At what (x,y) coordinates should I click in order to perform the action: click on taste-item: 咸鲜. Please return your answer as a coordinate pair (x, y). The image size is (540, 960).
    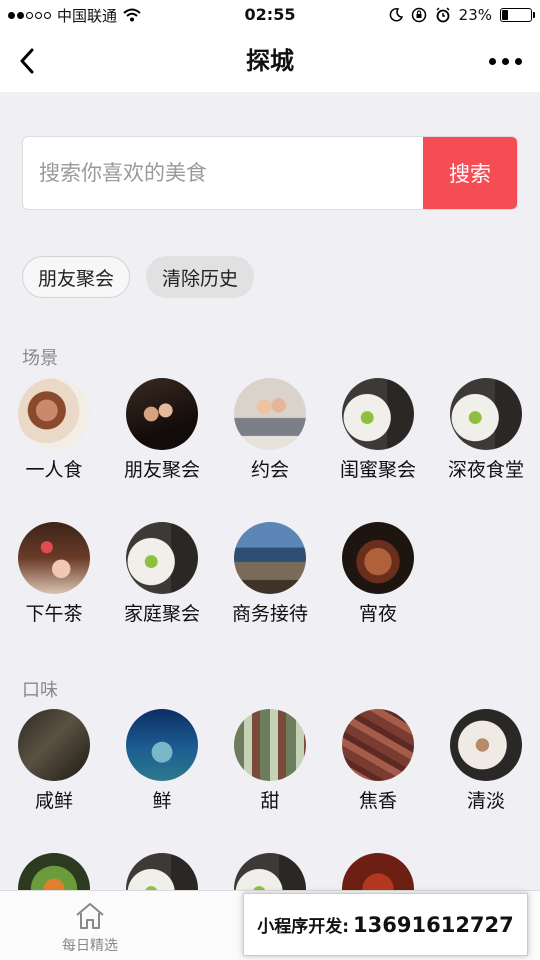
    Looking at the image, I should click on (54, 761).